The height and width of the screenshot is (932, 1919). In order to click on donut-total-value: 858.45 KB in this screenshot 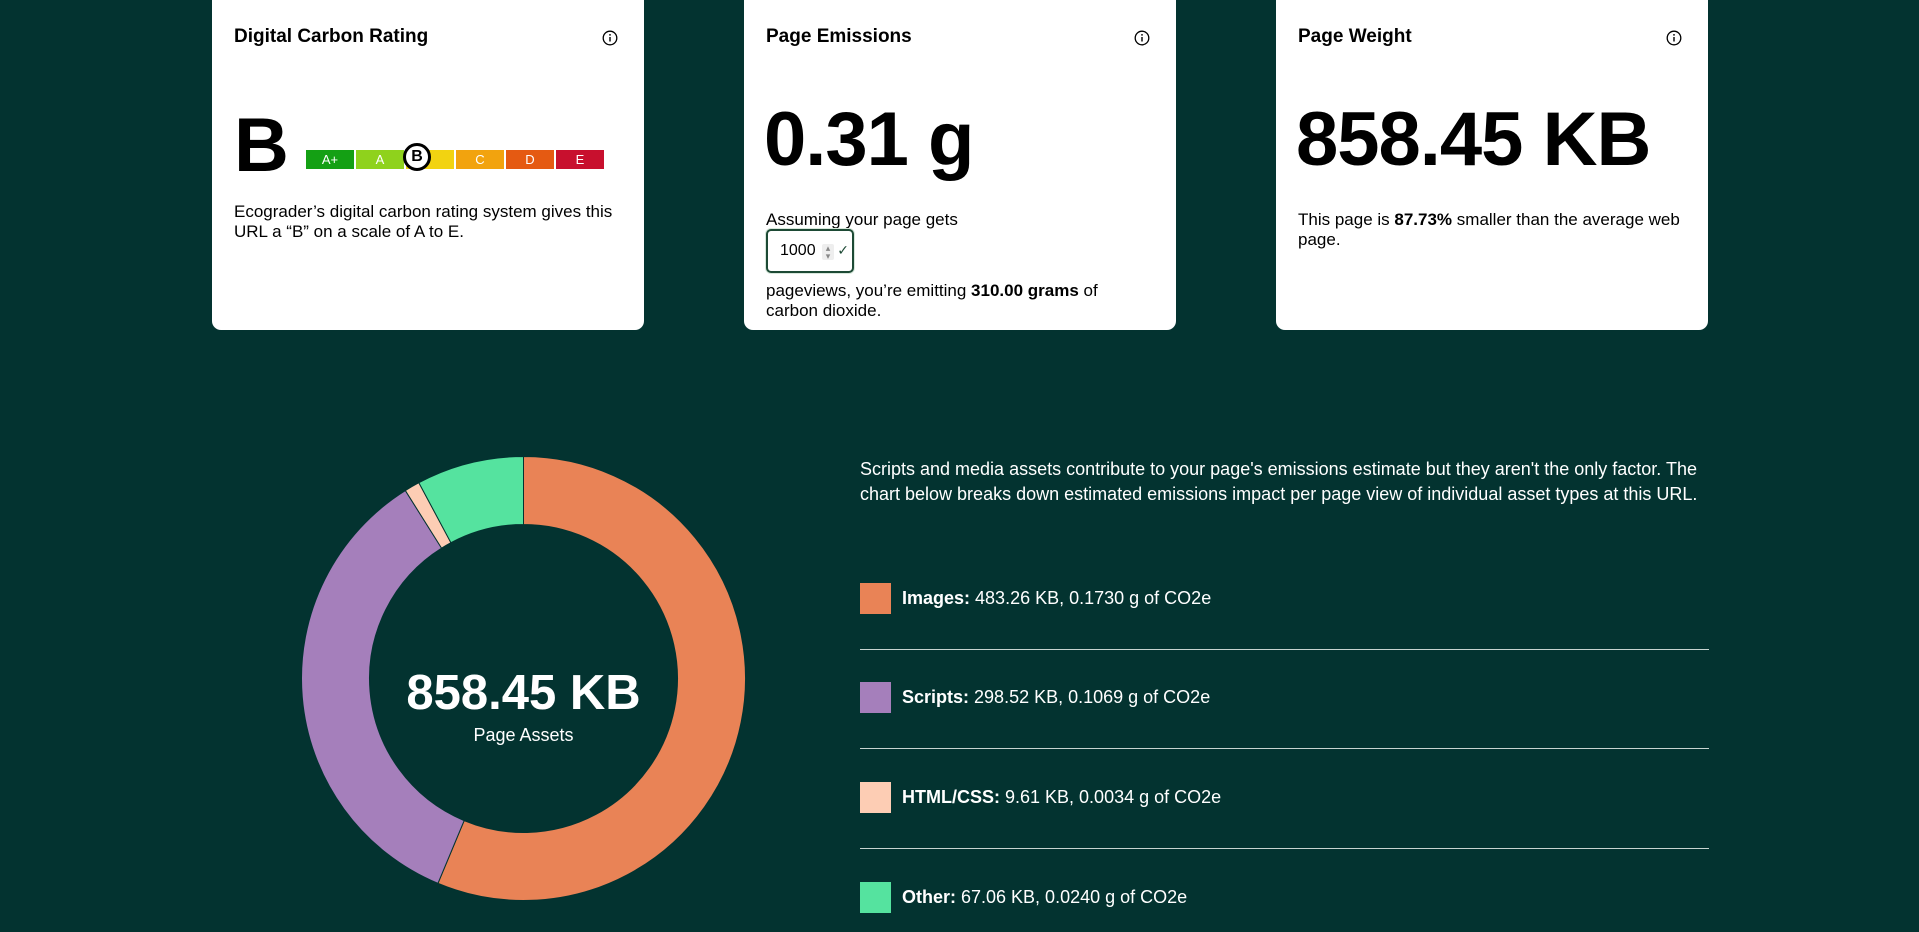, I will do `click(523, 693)`.